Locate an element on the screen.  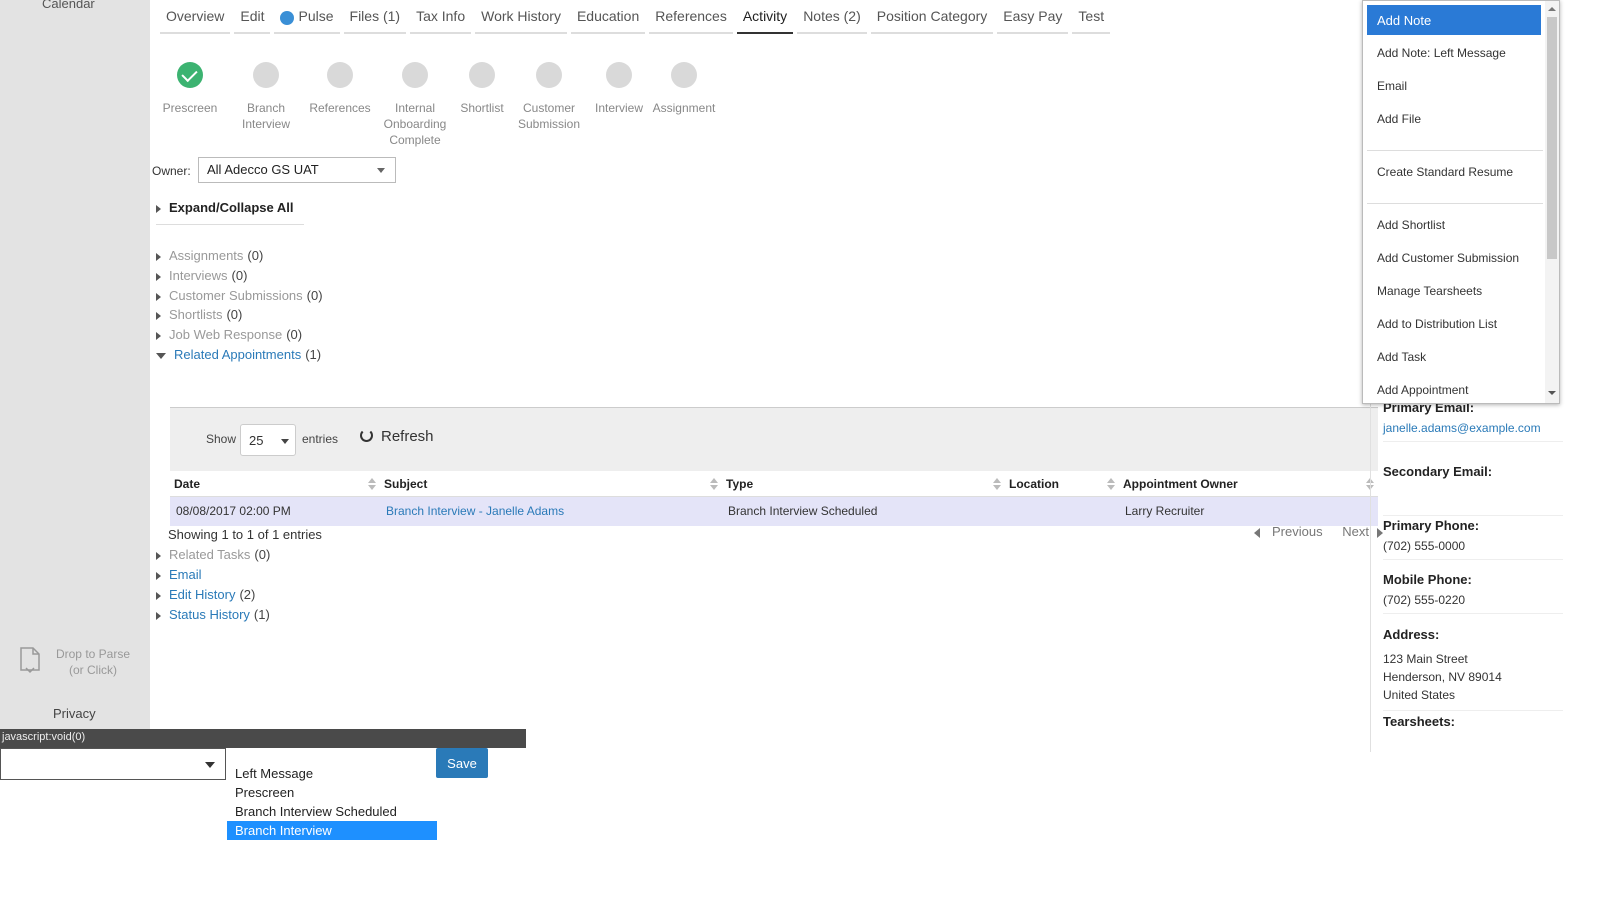
tab-activity: Activity is located at coordinates (765, 20).